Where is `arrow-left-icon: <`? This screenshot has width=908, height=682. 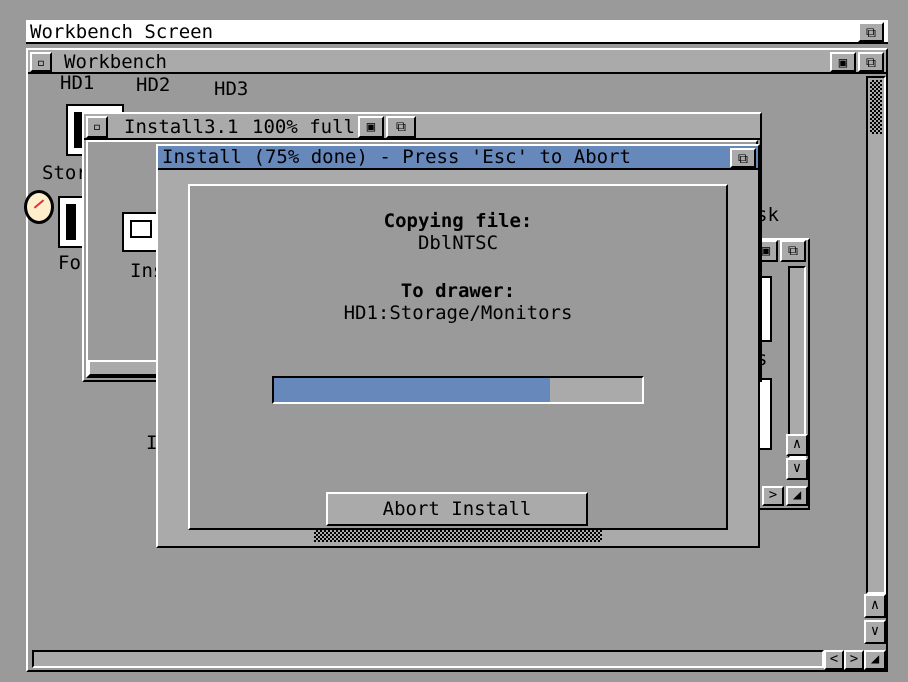
arrow-left-icon: < is located at coordinates (834, 659).